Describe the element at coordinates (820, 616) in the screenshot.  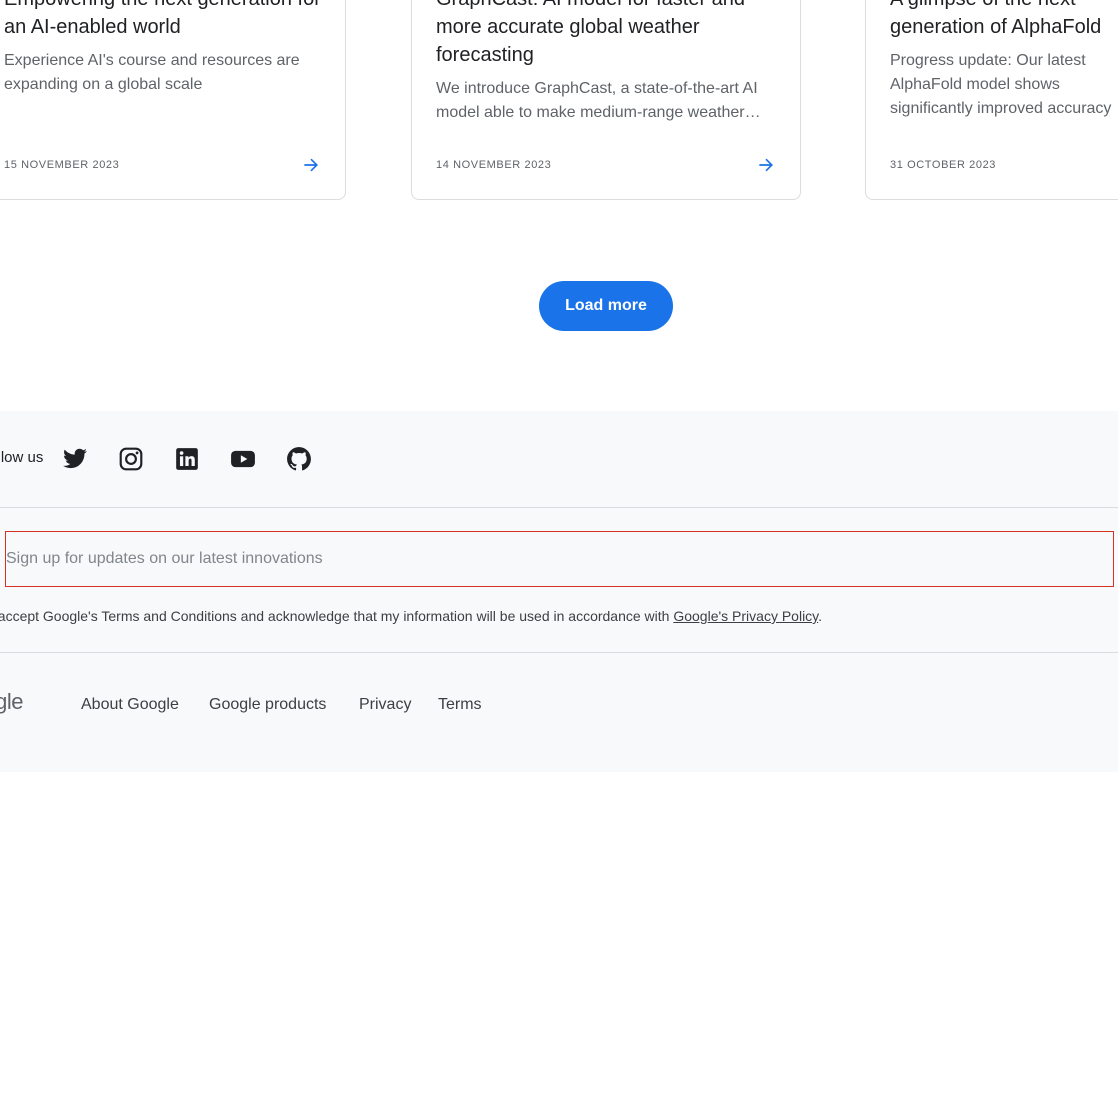
I see `consent-period: .` at that location.